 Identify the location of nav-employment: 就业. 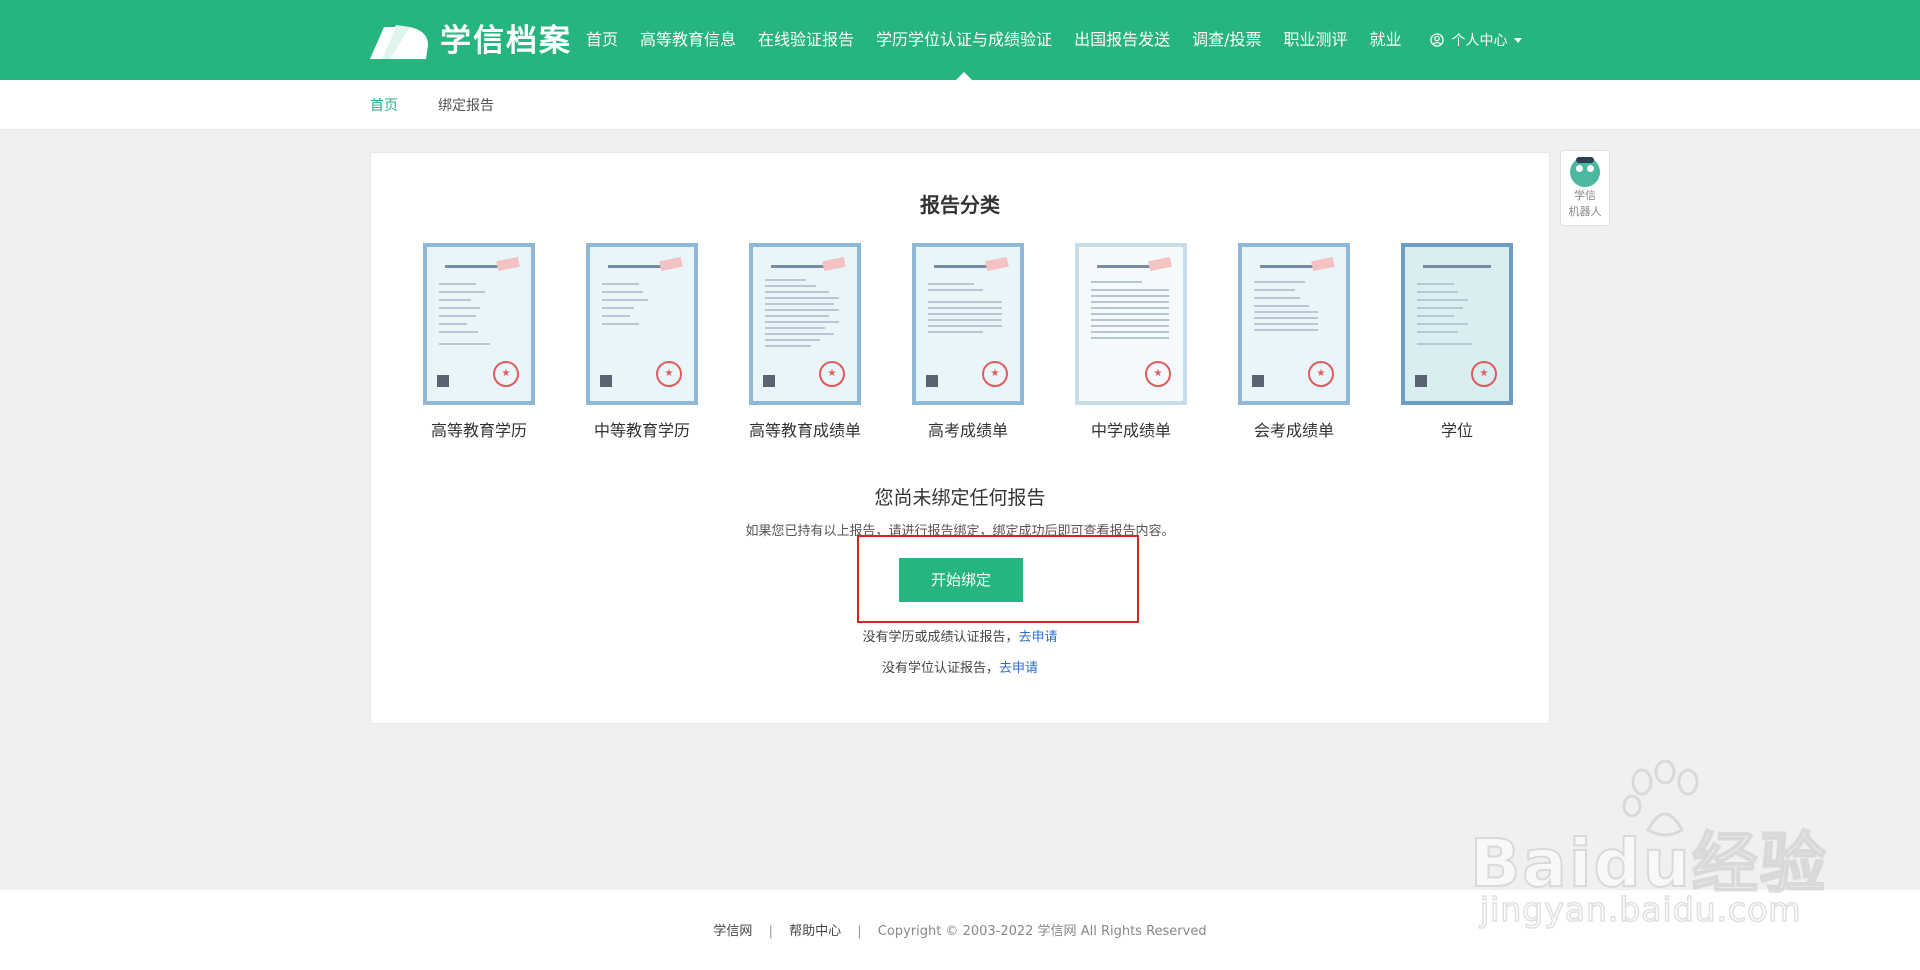
(1386, 40).